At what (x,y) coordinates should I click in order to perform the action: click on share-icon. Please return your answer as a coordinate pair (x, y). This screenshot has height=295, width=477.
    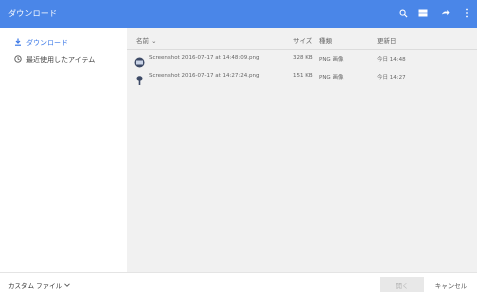
    Looking at the image, I should click on (445, 13).